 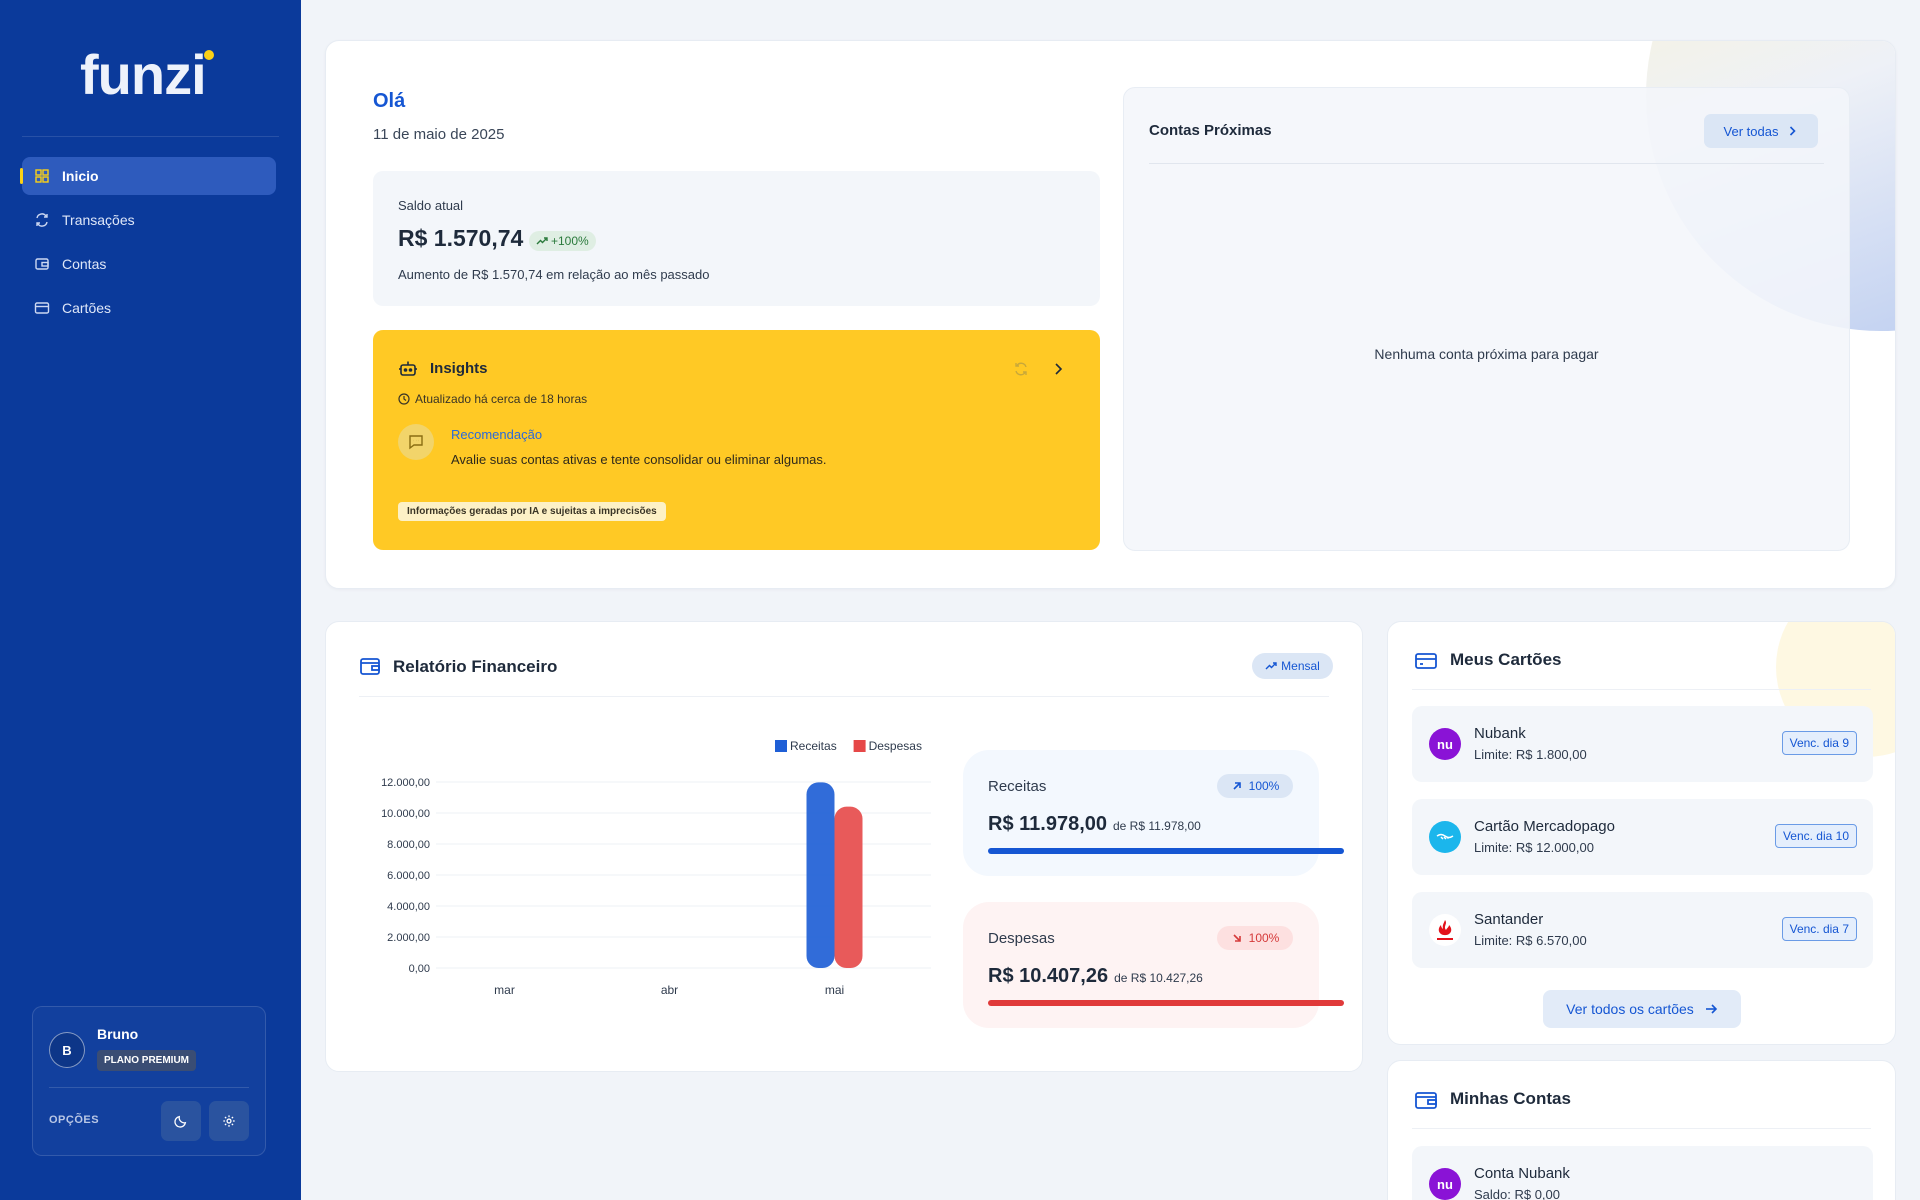 What do you see at coordinates (1509, 919) in the screenshot?
I see `card-name: Santander` at bounding box center [1509, 919].